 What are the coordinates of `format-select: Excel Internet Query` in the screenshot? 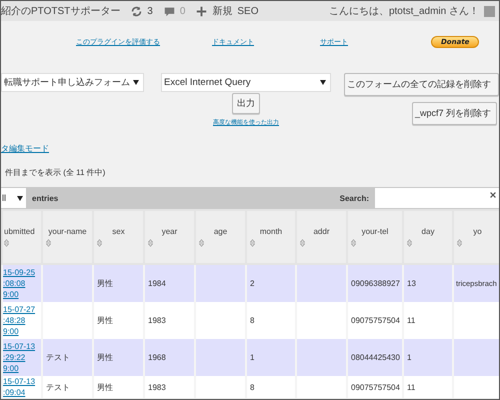 It's located at (246, 82).